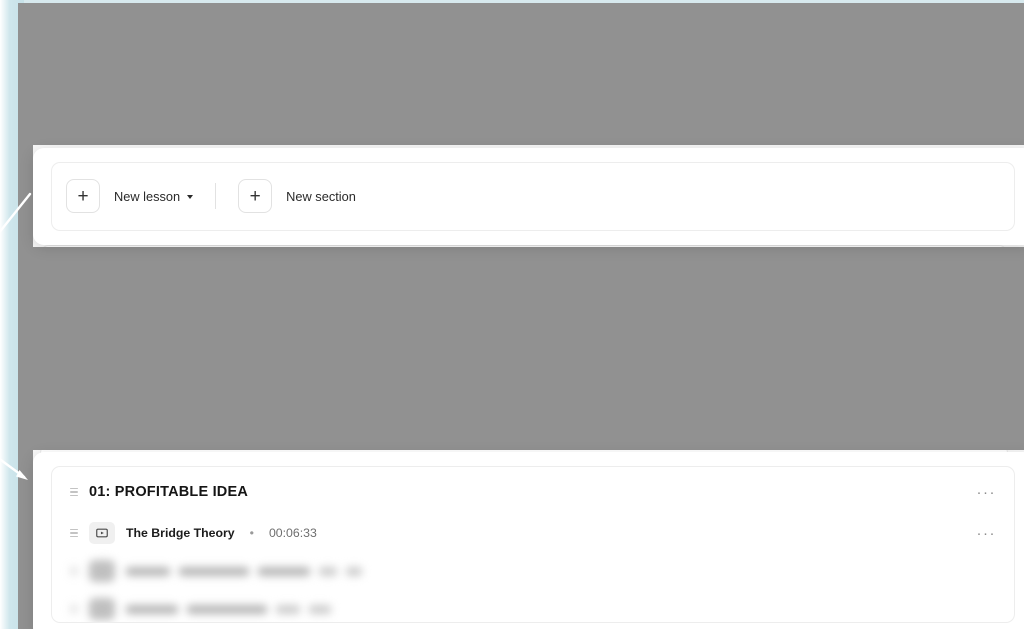 The height and width of the screenshot is (629, 1024). I want to click on section-header-profitable-idea: 01: PROFITABLE IDEA ···, so click(533, 497).